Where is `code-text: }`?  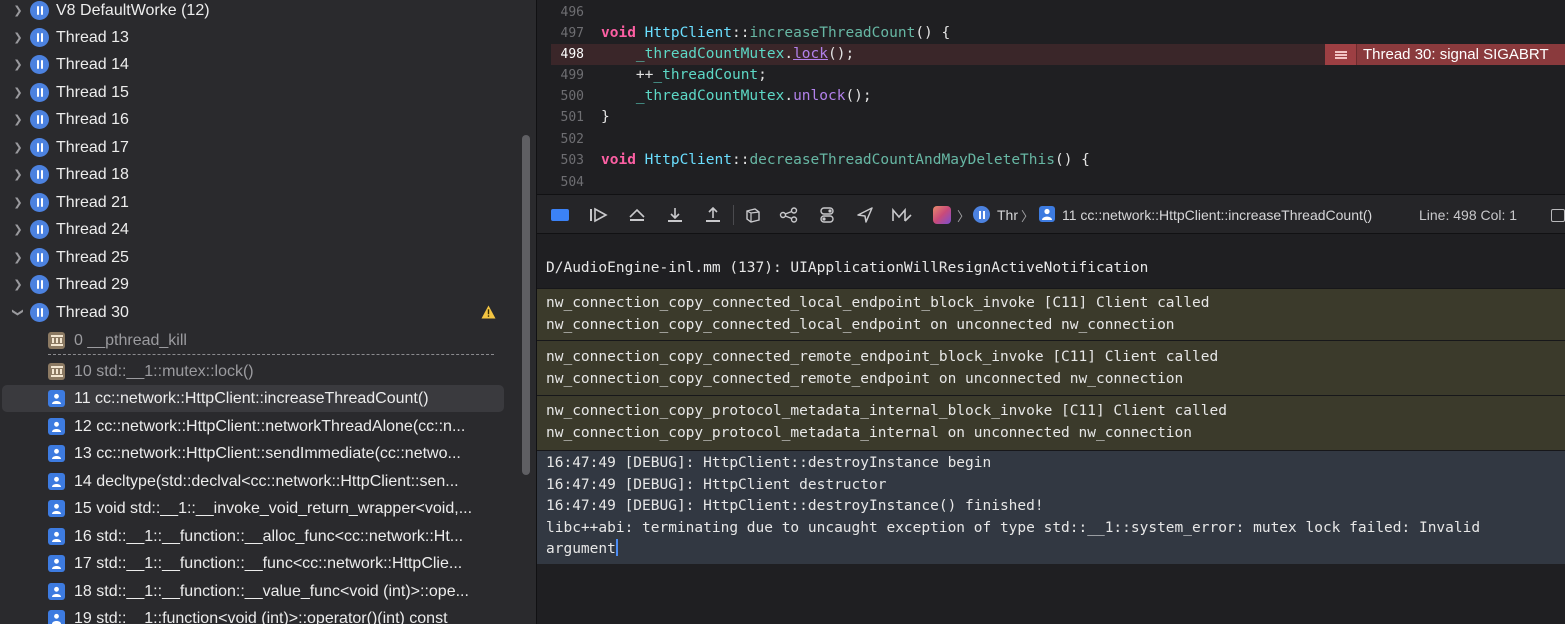 code-text: } is located at coordinates (605, 117).